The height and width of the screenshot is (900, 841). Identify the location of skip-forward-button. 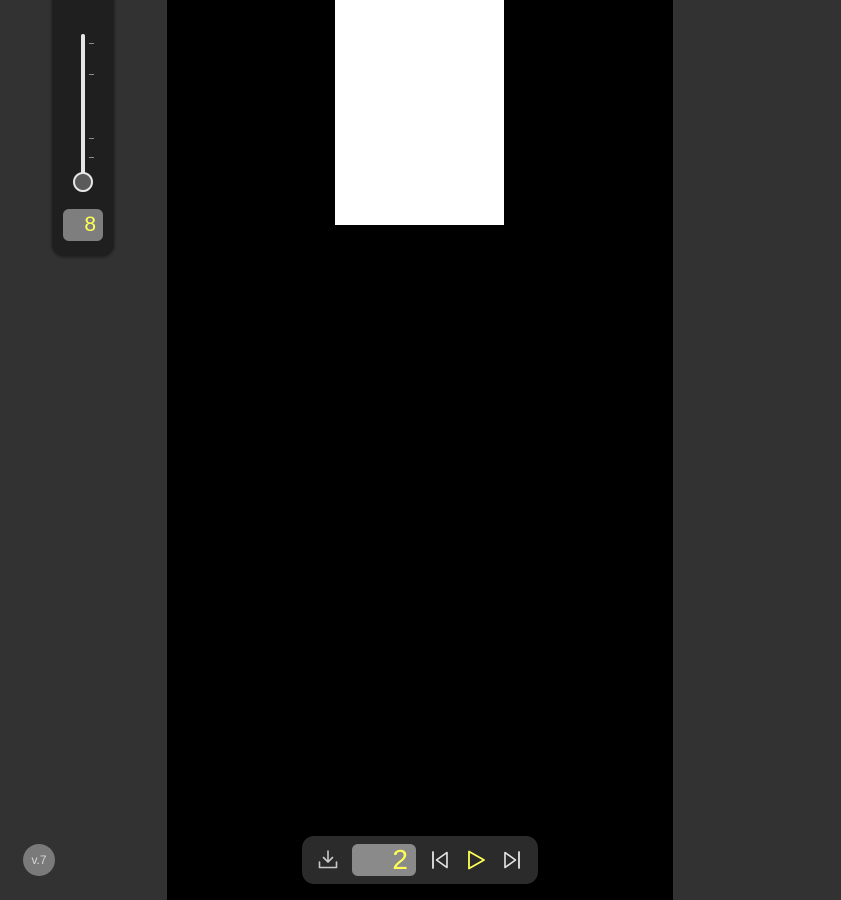
(512, 860).